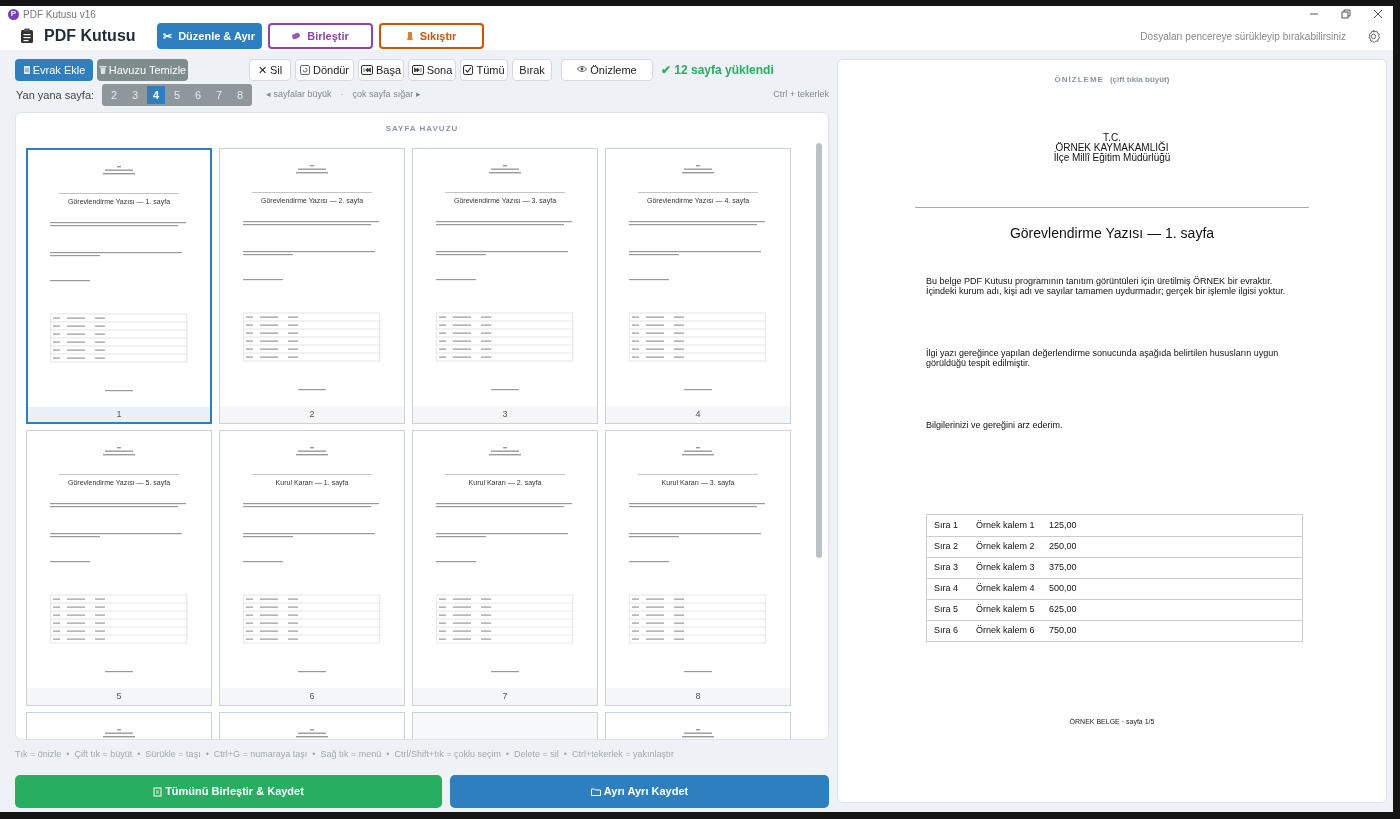 The height and width of the screenshot is (819, 1400). I want to click on table-cell-text: Örnek kalem 2, so click(1006, 547).